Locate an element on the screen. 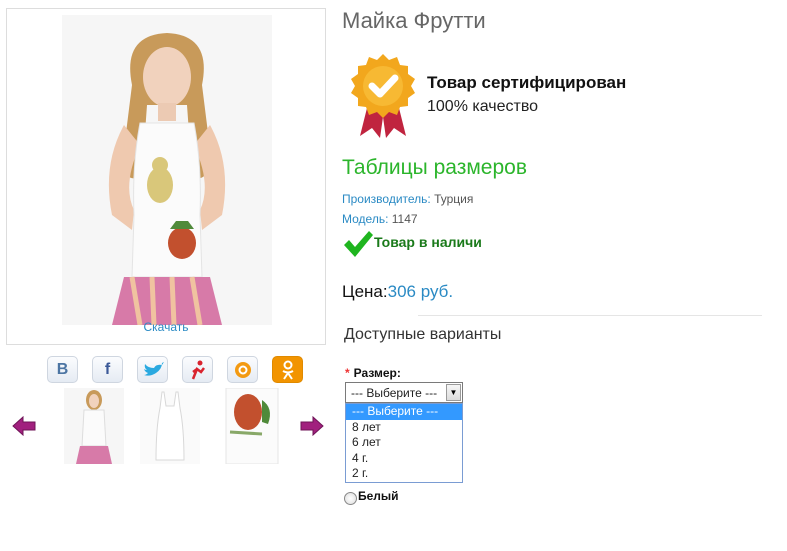 Image resolution: width=787 pixels, height=551 pixels. required-mark: * is located at coordinates (347, 373).